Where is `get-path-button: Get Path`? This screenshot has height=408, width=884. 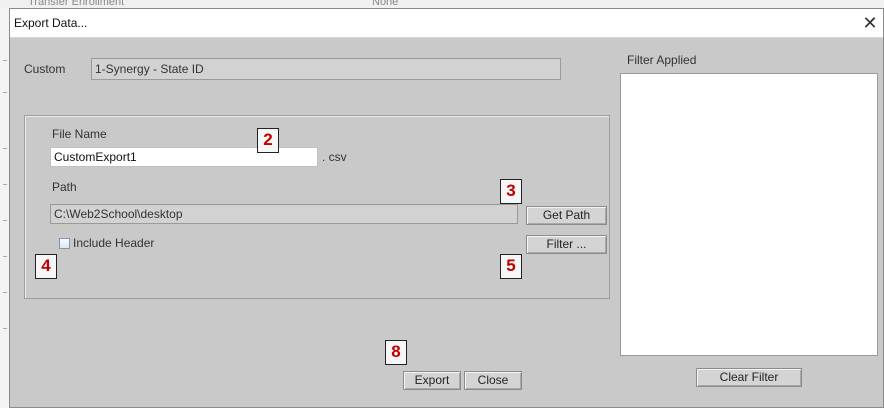
get-path-button: Get Path is located at coordinates (566, 215).